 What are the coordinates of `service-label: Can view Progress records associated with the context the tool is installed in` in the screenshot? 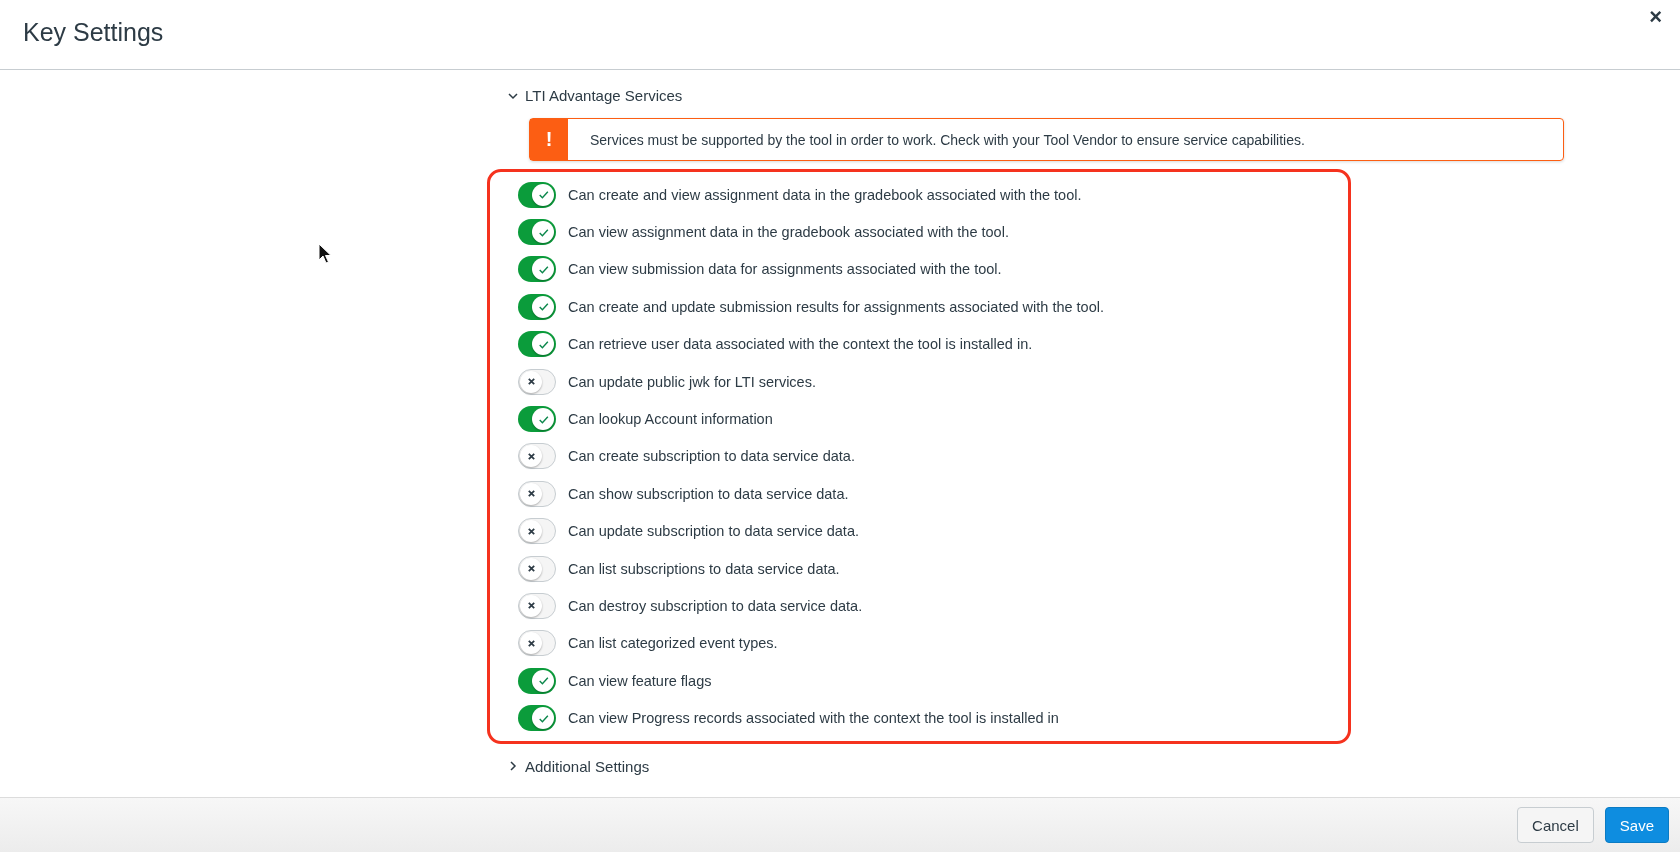 It's located at (813, 718).